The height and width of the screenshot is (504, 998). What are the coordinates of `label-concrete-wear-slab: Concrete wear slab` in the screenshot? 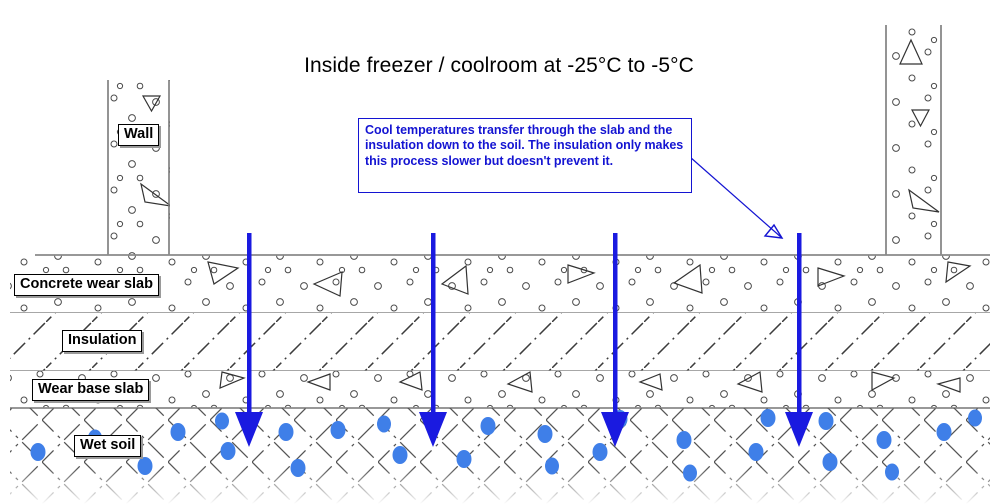 It's located at (86, 285).